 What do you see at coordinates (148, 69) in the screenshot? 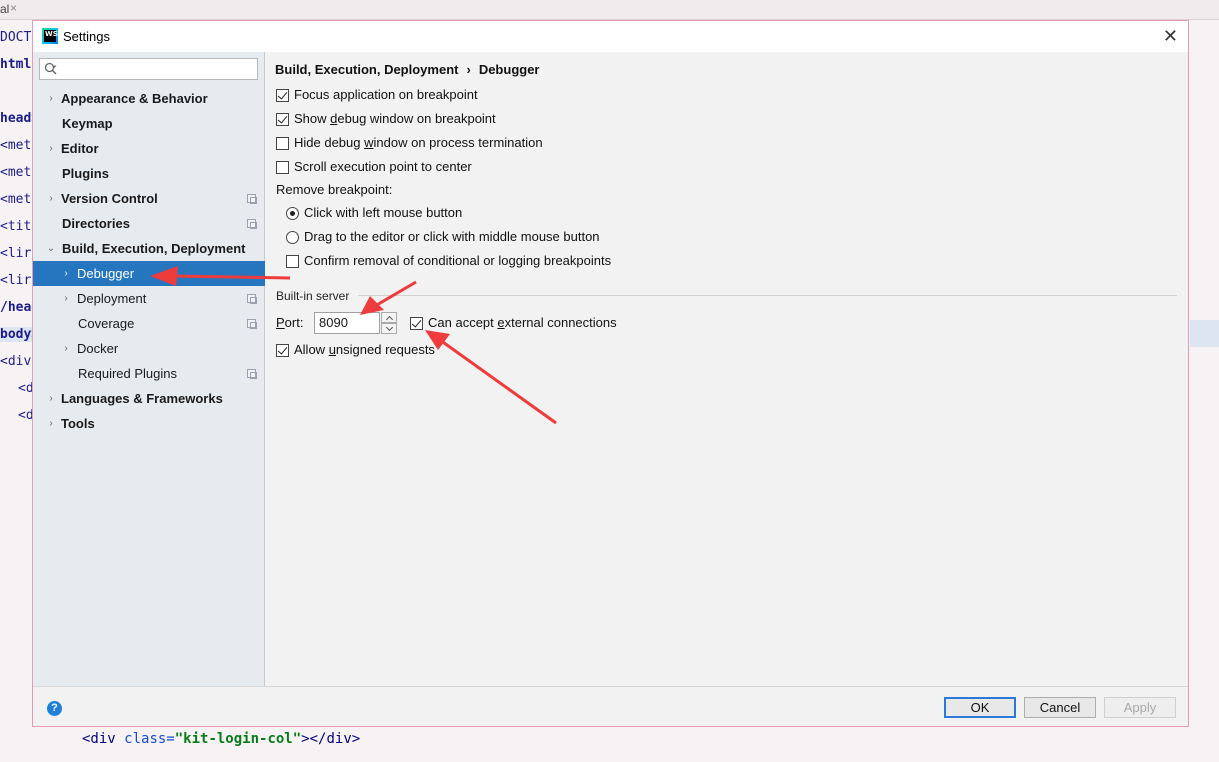
I see `settings-search-input` at bounding box center [148, 69].